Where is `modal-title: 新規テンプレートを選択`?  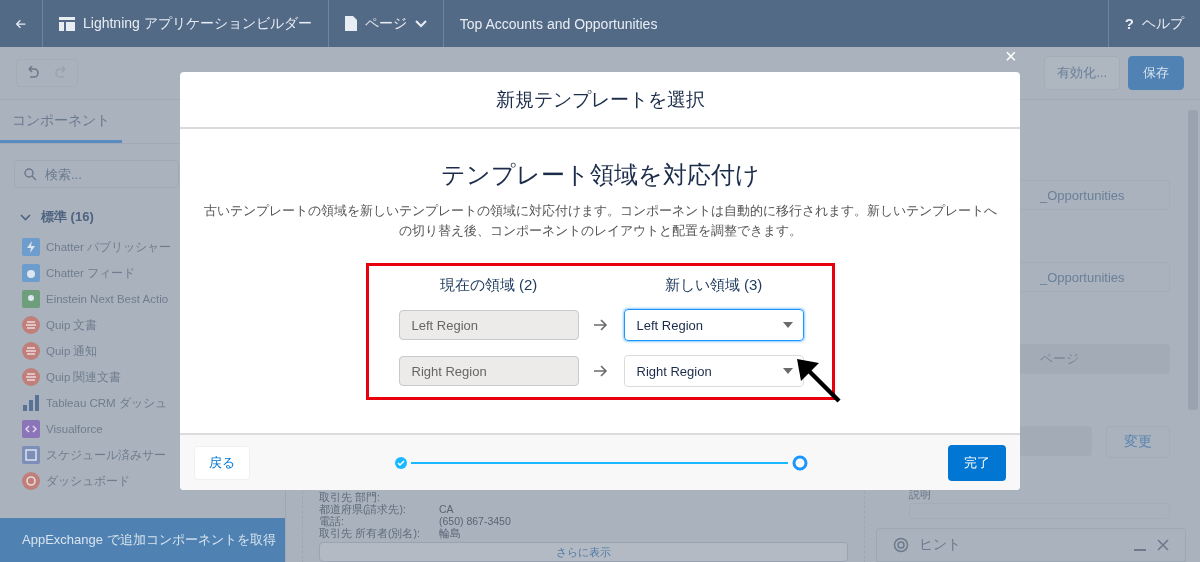 modal-title: 新規テンプレートを選択 is located at coordinates (600, 99).